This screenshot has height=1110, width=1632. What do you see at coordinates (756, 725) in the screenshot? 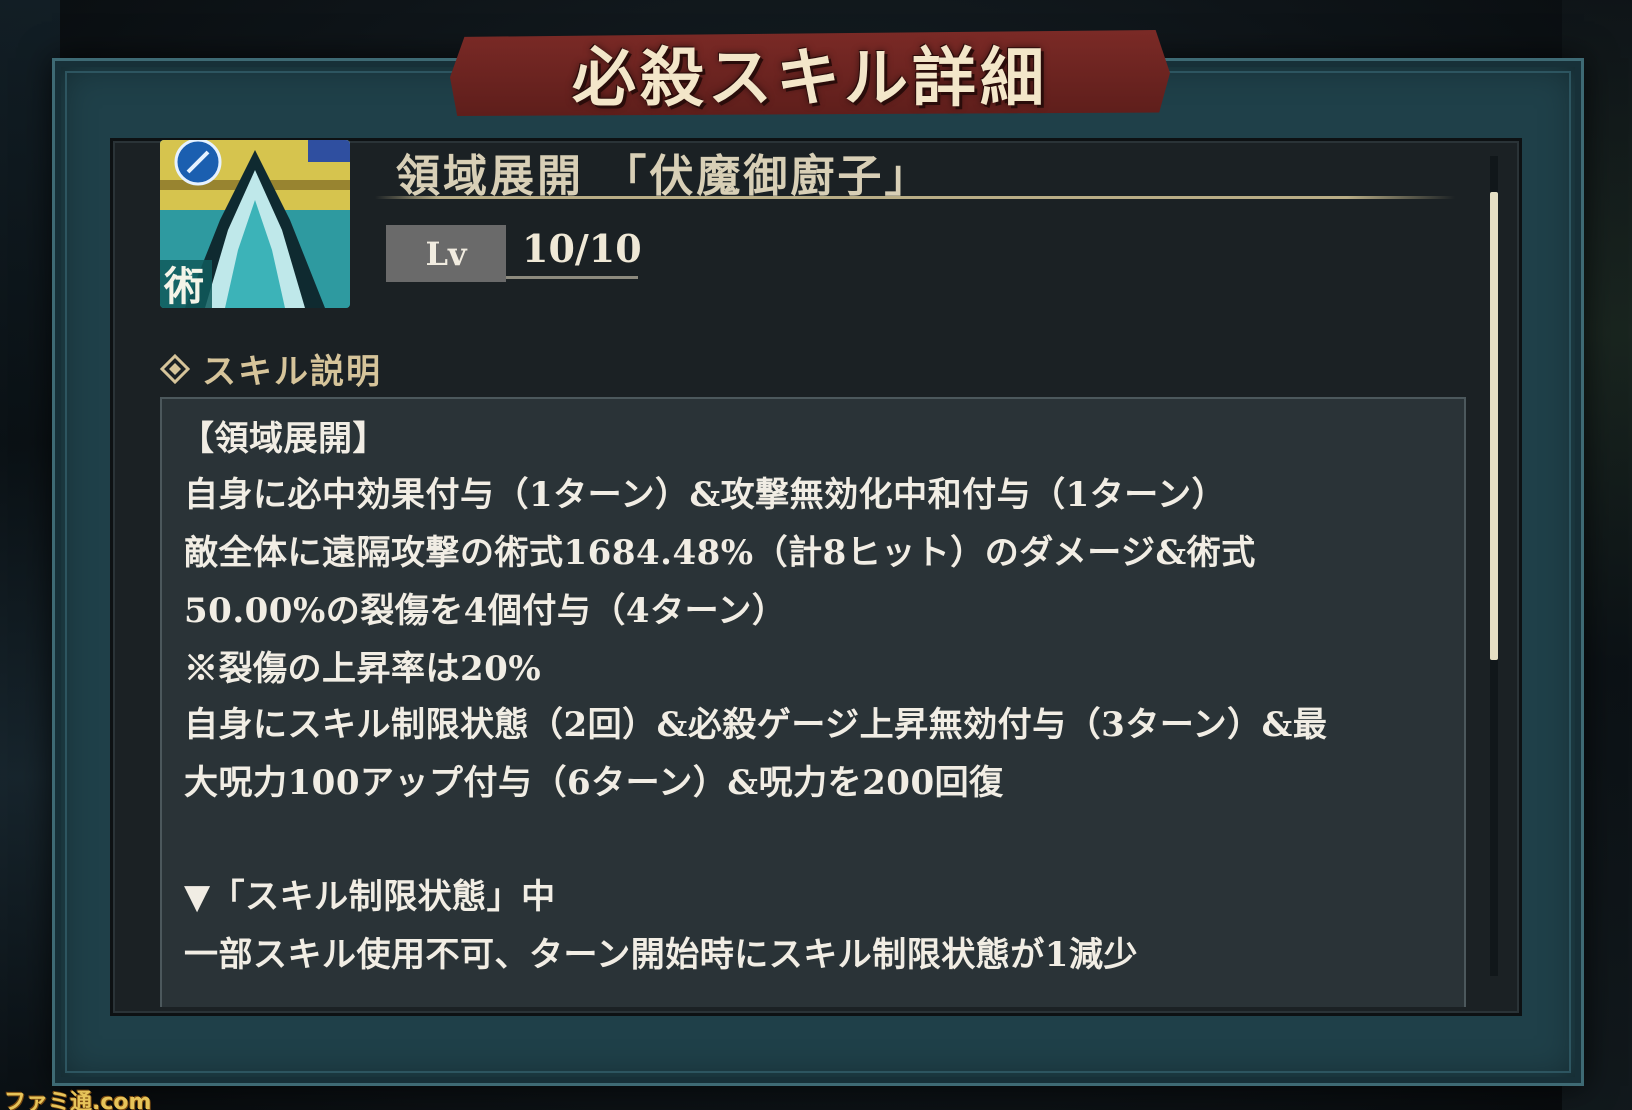
I see `description-line: 自身にスキル制限状態（2回）&必殺ゲージ上昇無効付与（3ターン）&最` at bounding box center [756, 725].